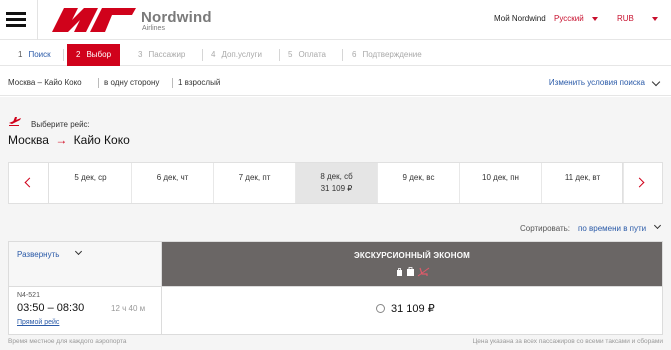 This screenshot has width=671, height=350. Describe the element at coordinates (500, 177) in the screenshot. I see `date-label: 10 дек, пн` at that location.